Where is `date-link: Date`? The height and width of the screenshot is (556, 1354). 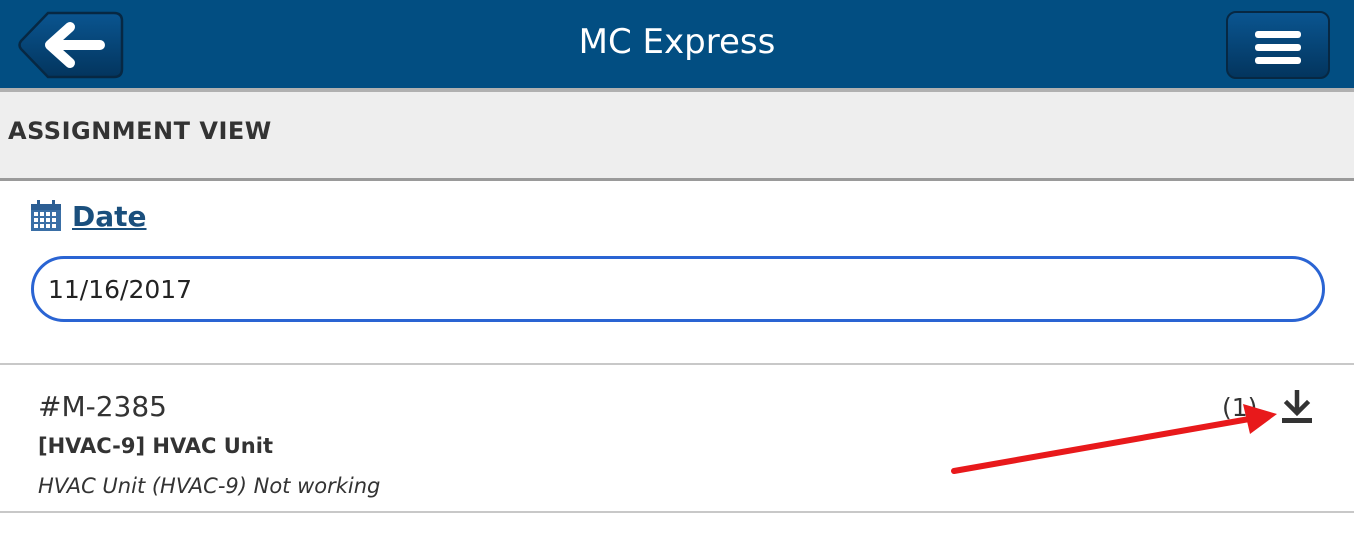 date-link: Date is located at coordinates (109, 216).